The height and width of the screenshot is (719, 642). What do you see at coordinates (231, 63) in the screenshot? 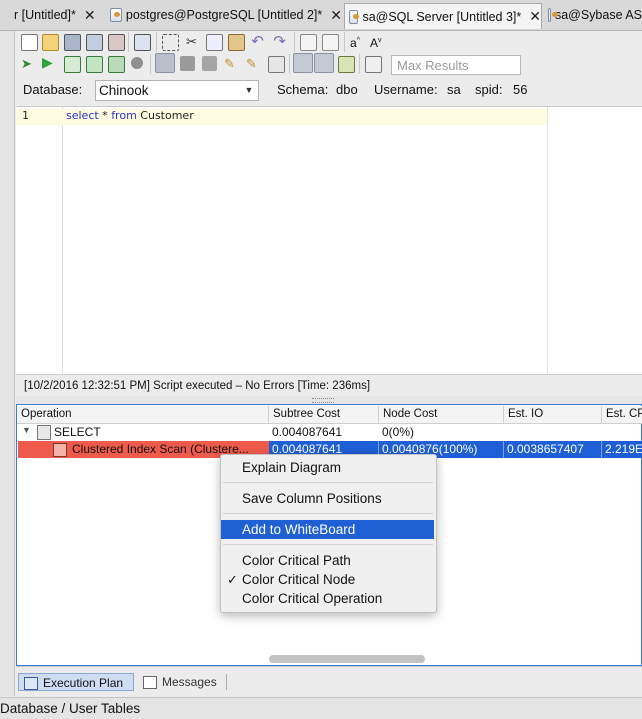
I see `format-icon: ✎` at bounding box center [231, 63].